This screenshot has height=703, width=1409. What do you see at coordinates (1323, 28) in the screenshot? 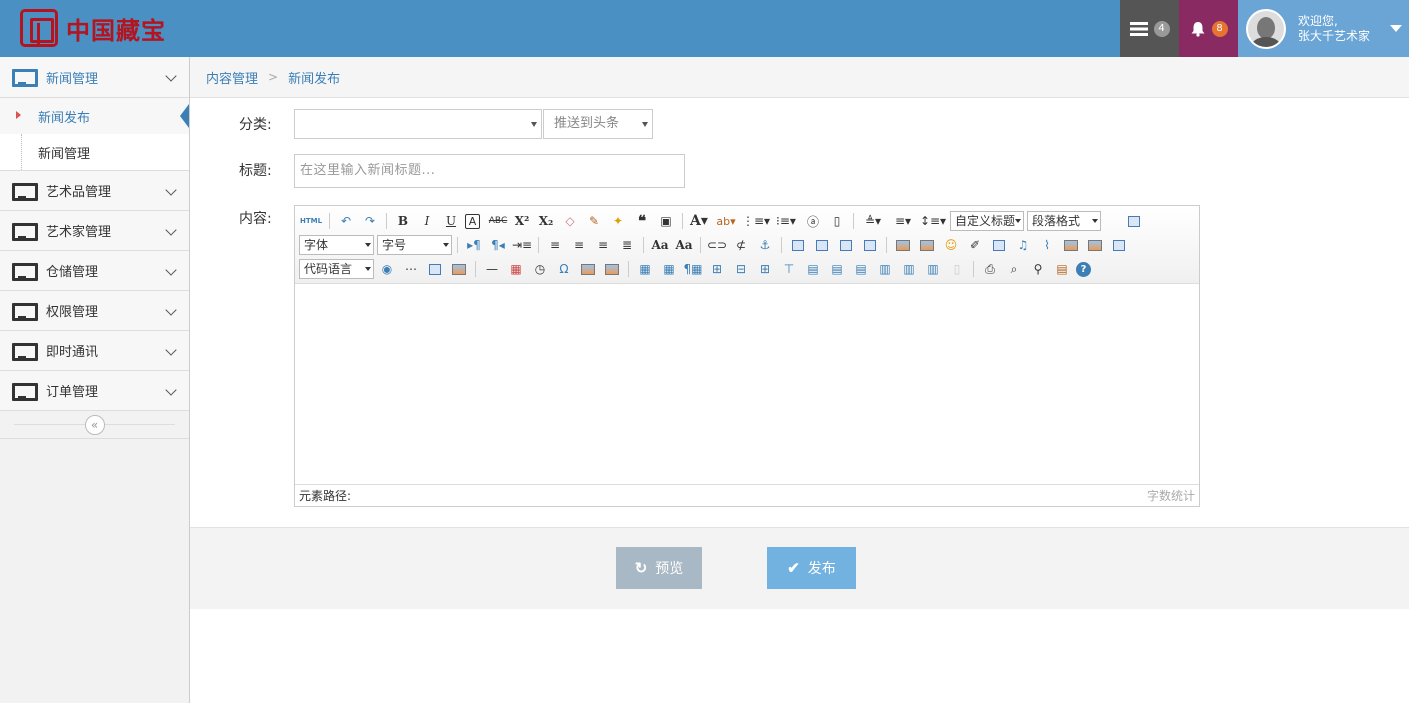
I see `user-menu: 欢迎您, 张大千艺术家` at bounding box center [1323, 28].